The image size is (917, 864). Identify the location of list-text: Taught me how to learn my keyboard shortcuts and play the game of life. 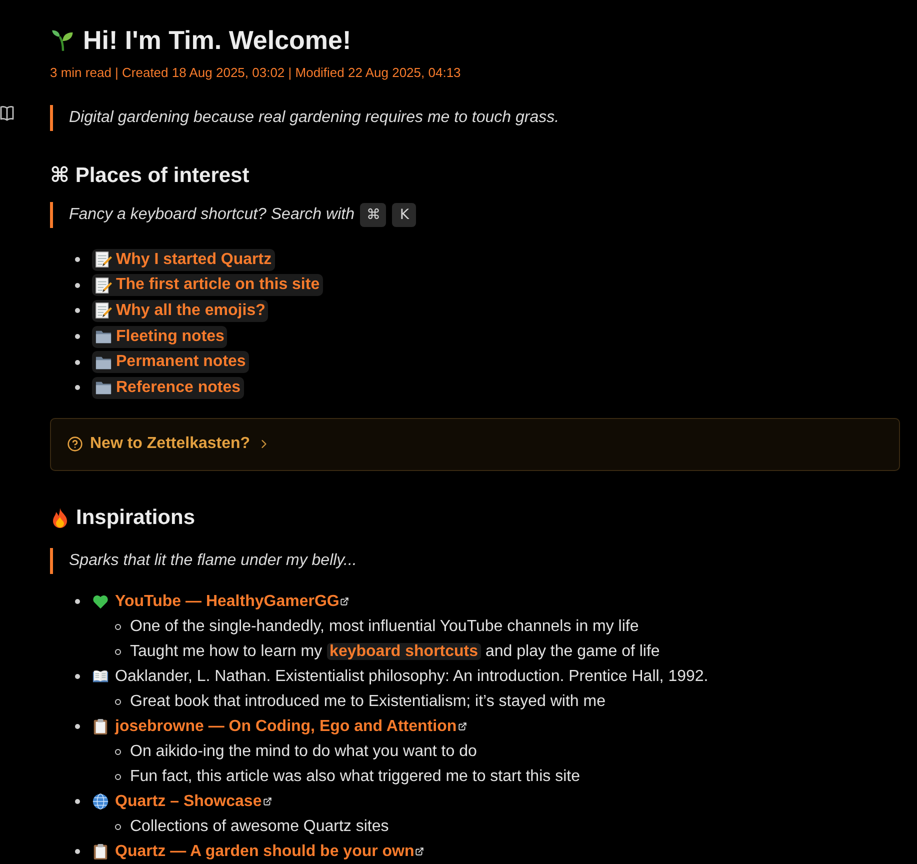
(395, 652).